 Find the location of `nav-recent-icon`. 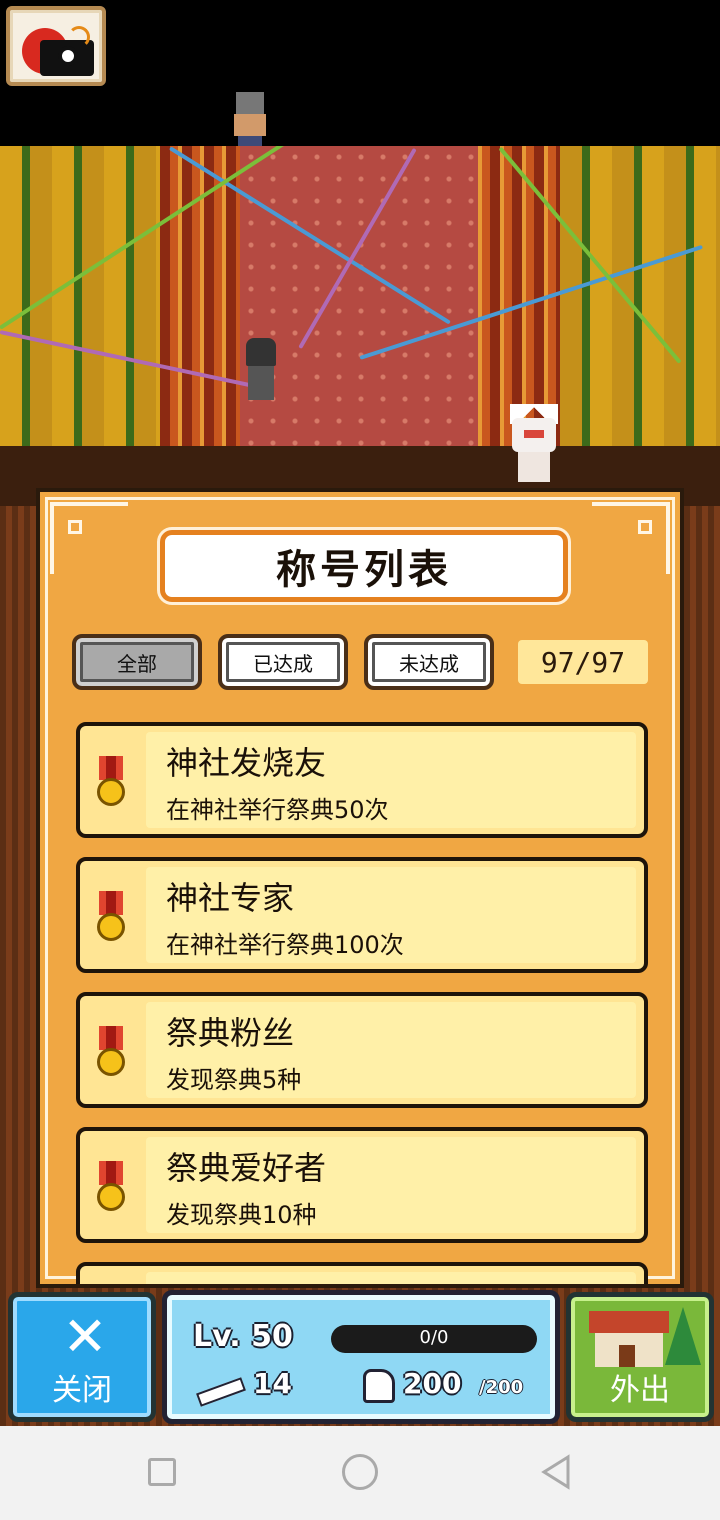

nav-recent-icon is located at coordinates (162, 1472).